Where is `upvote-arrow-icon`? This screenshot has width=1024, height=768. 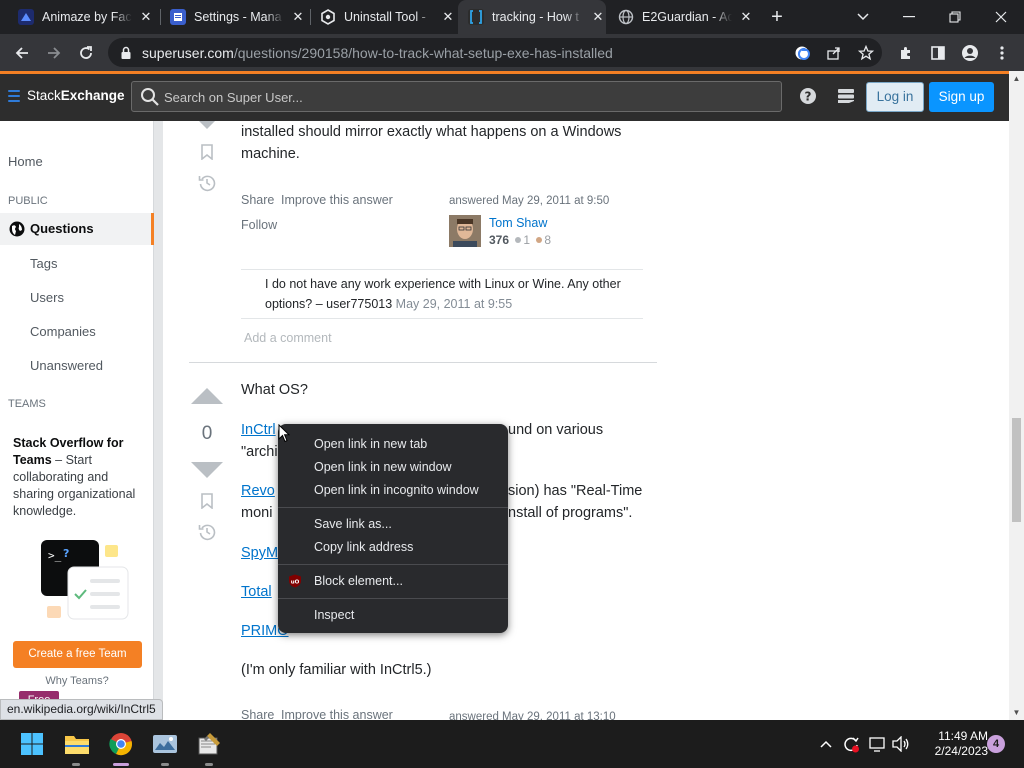 upvote-arrow-icon is located at coordinates (207, 396).